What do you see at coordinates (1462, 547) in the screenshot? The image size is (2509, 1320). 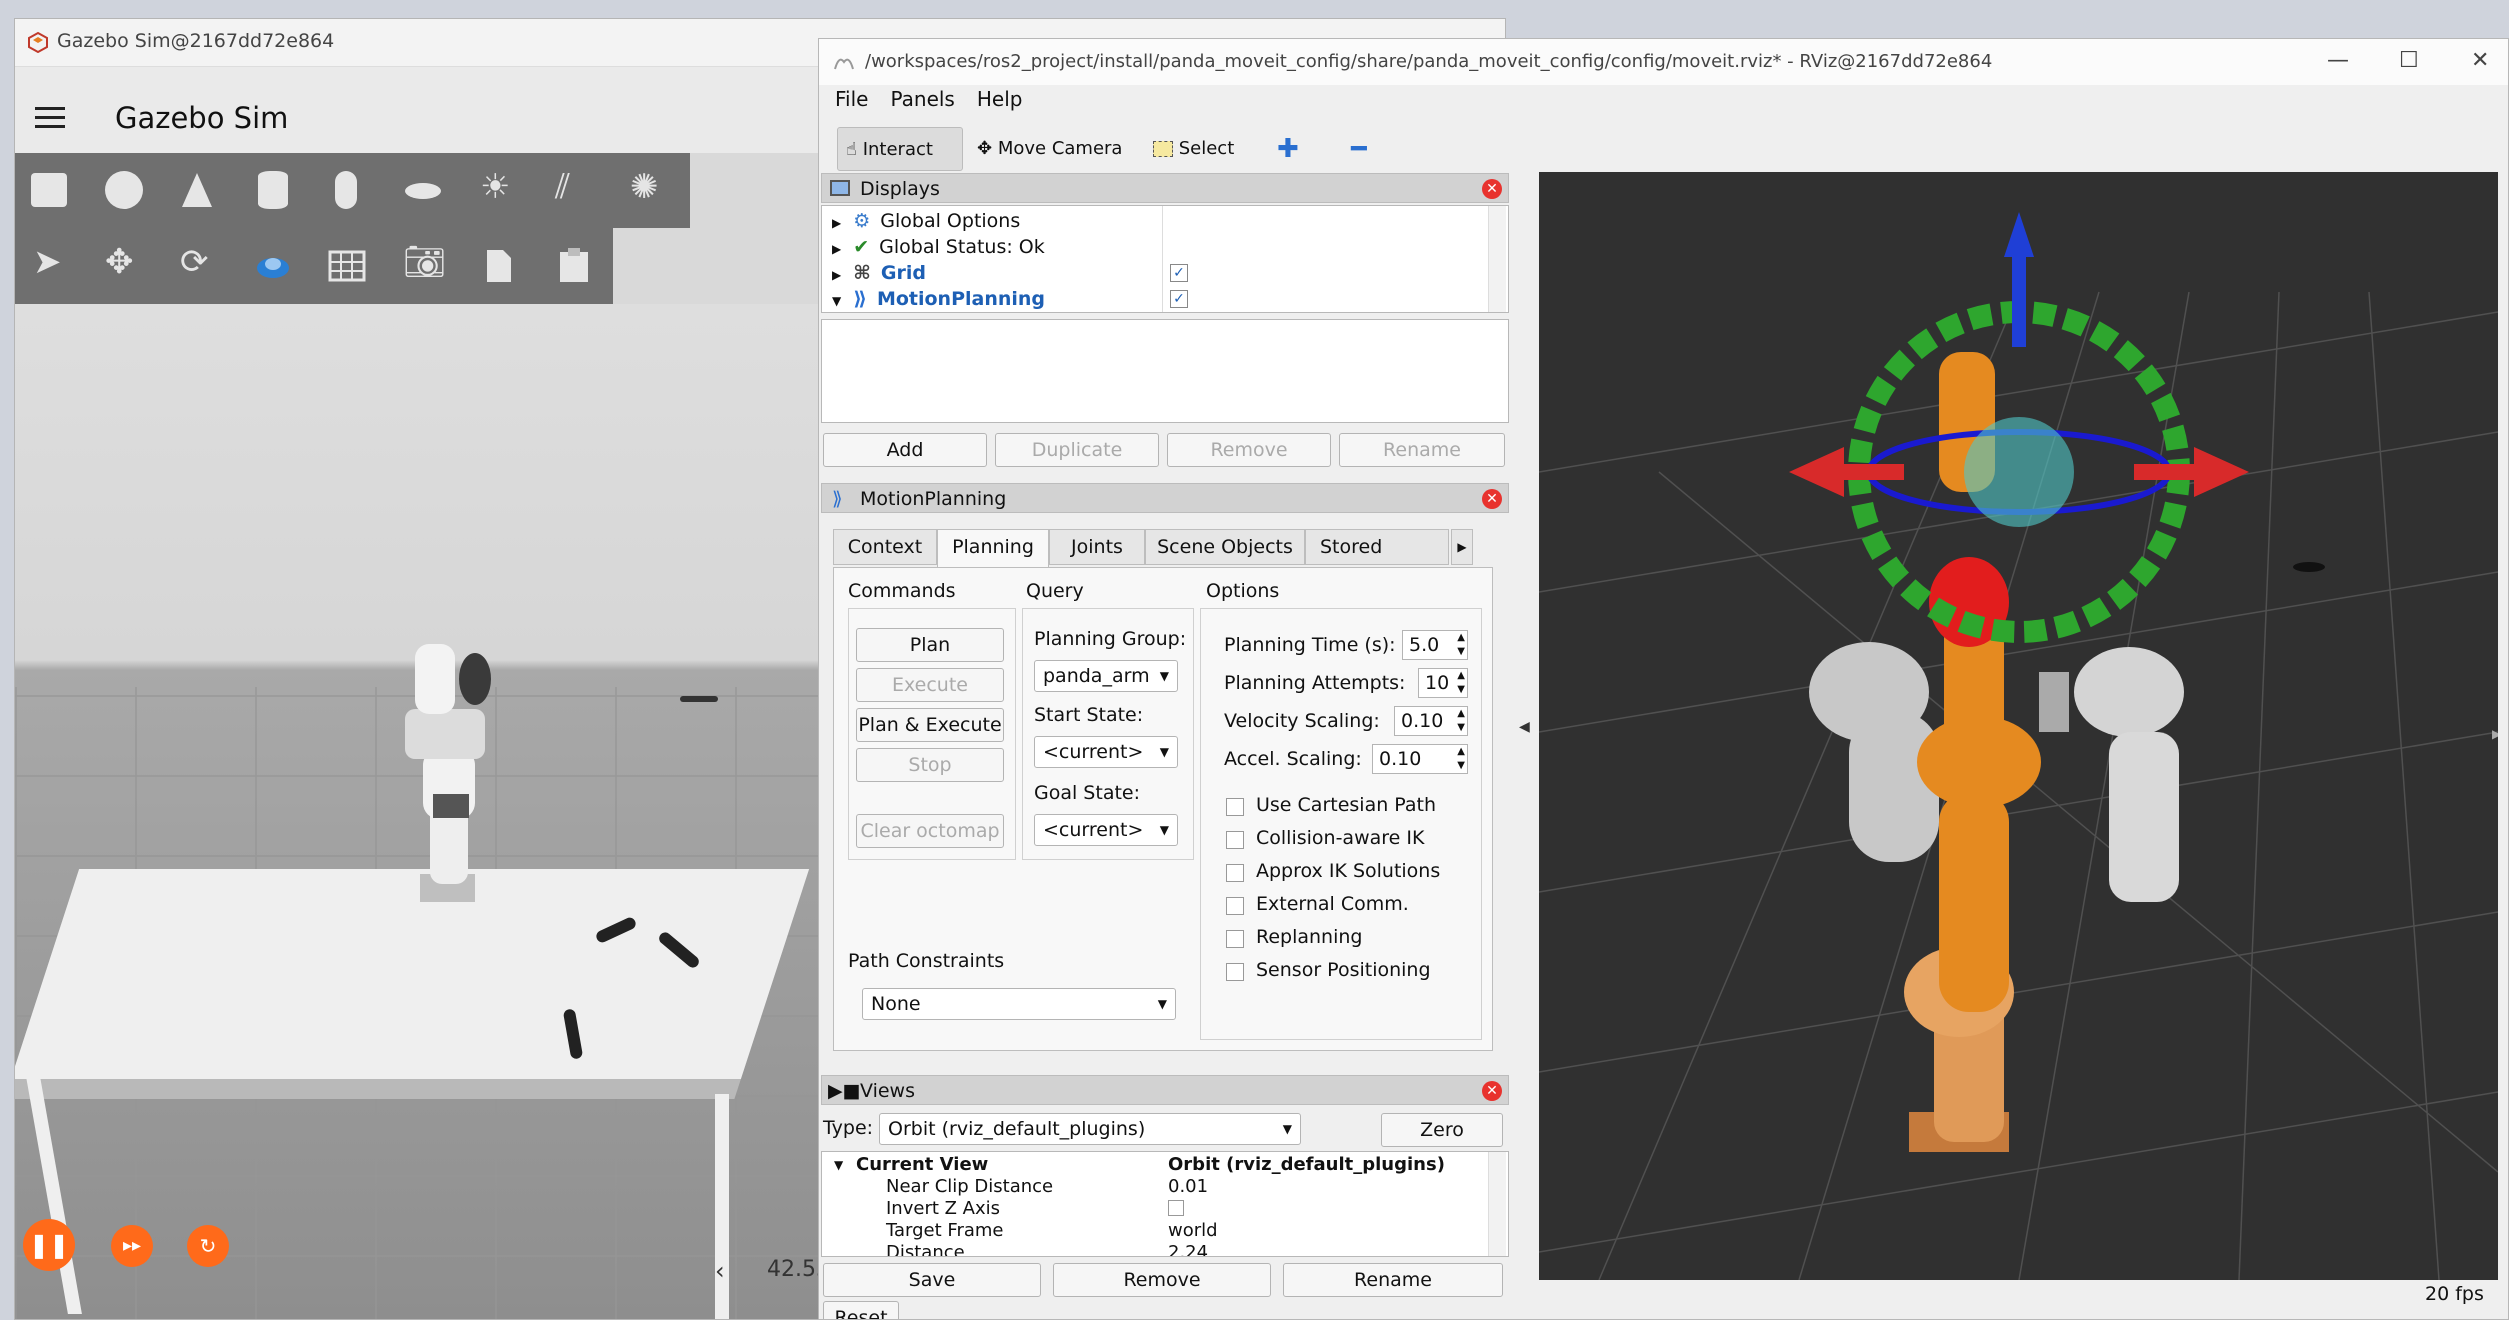 I see `tab-scroll-right-icon: ▶` at bounding box center [1462, 547].